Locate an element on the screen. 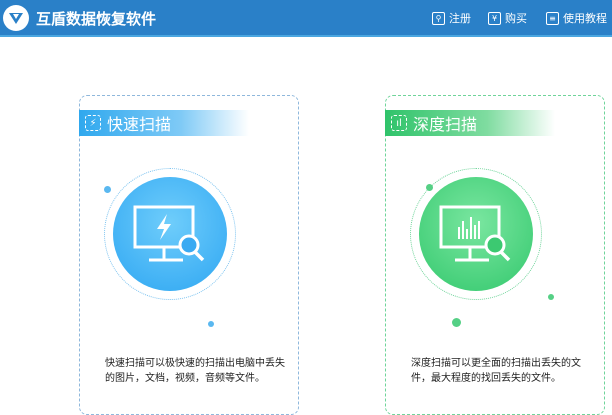 Image resolution: width=612 pixels, height=415 pixels. buy-label: 购买 is located at coordinates (516, 18).